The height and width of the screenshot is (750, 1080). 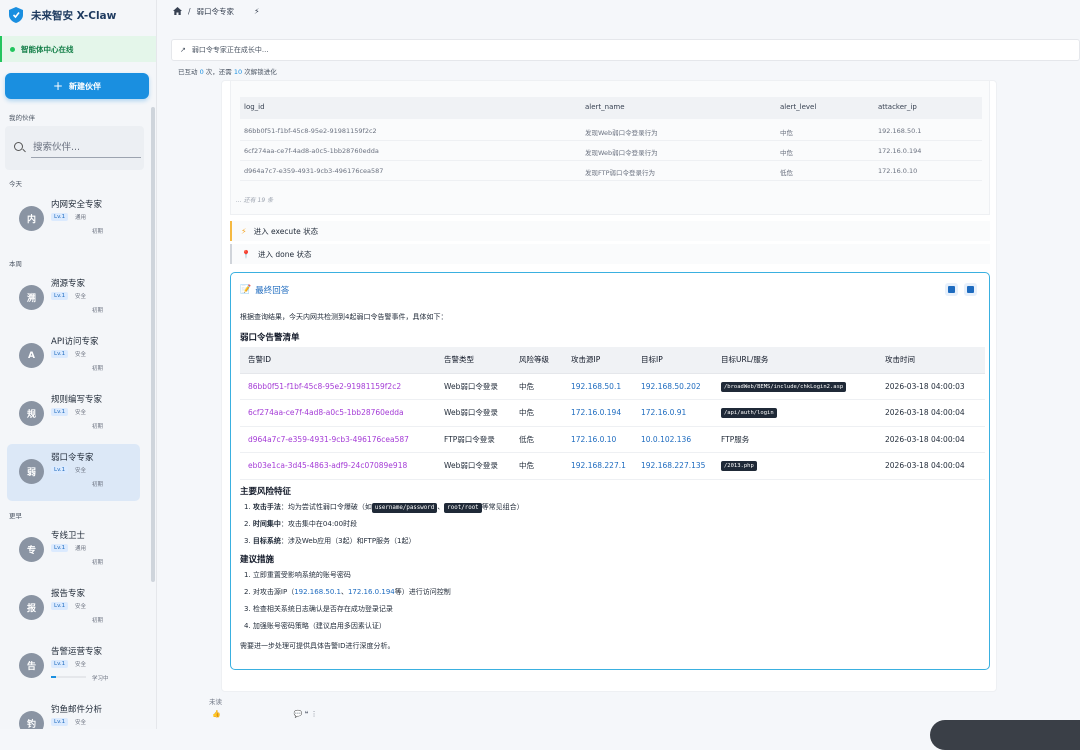 What do you see at coordinates (338, 439) in the screenshot?
I see `alert-id: d964a7c7-e359-4931-9cb3-496176cea587` at bounding box center [338, 439].